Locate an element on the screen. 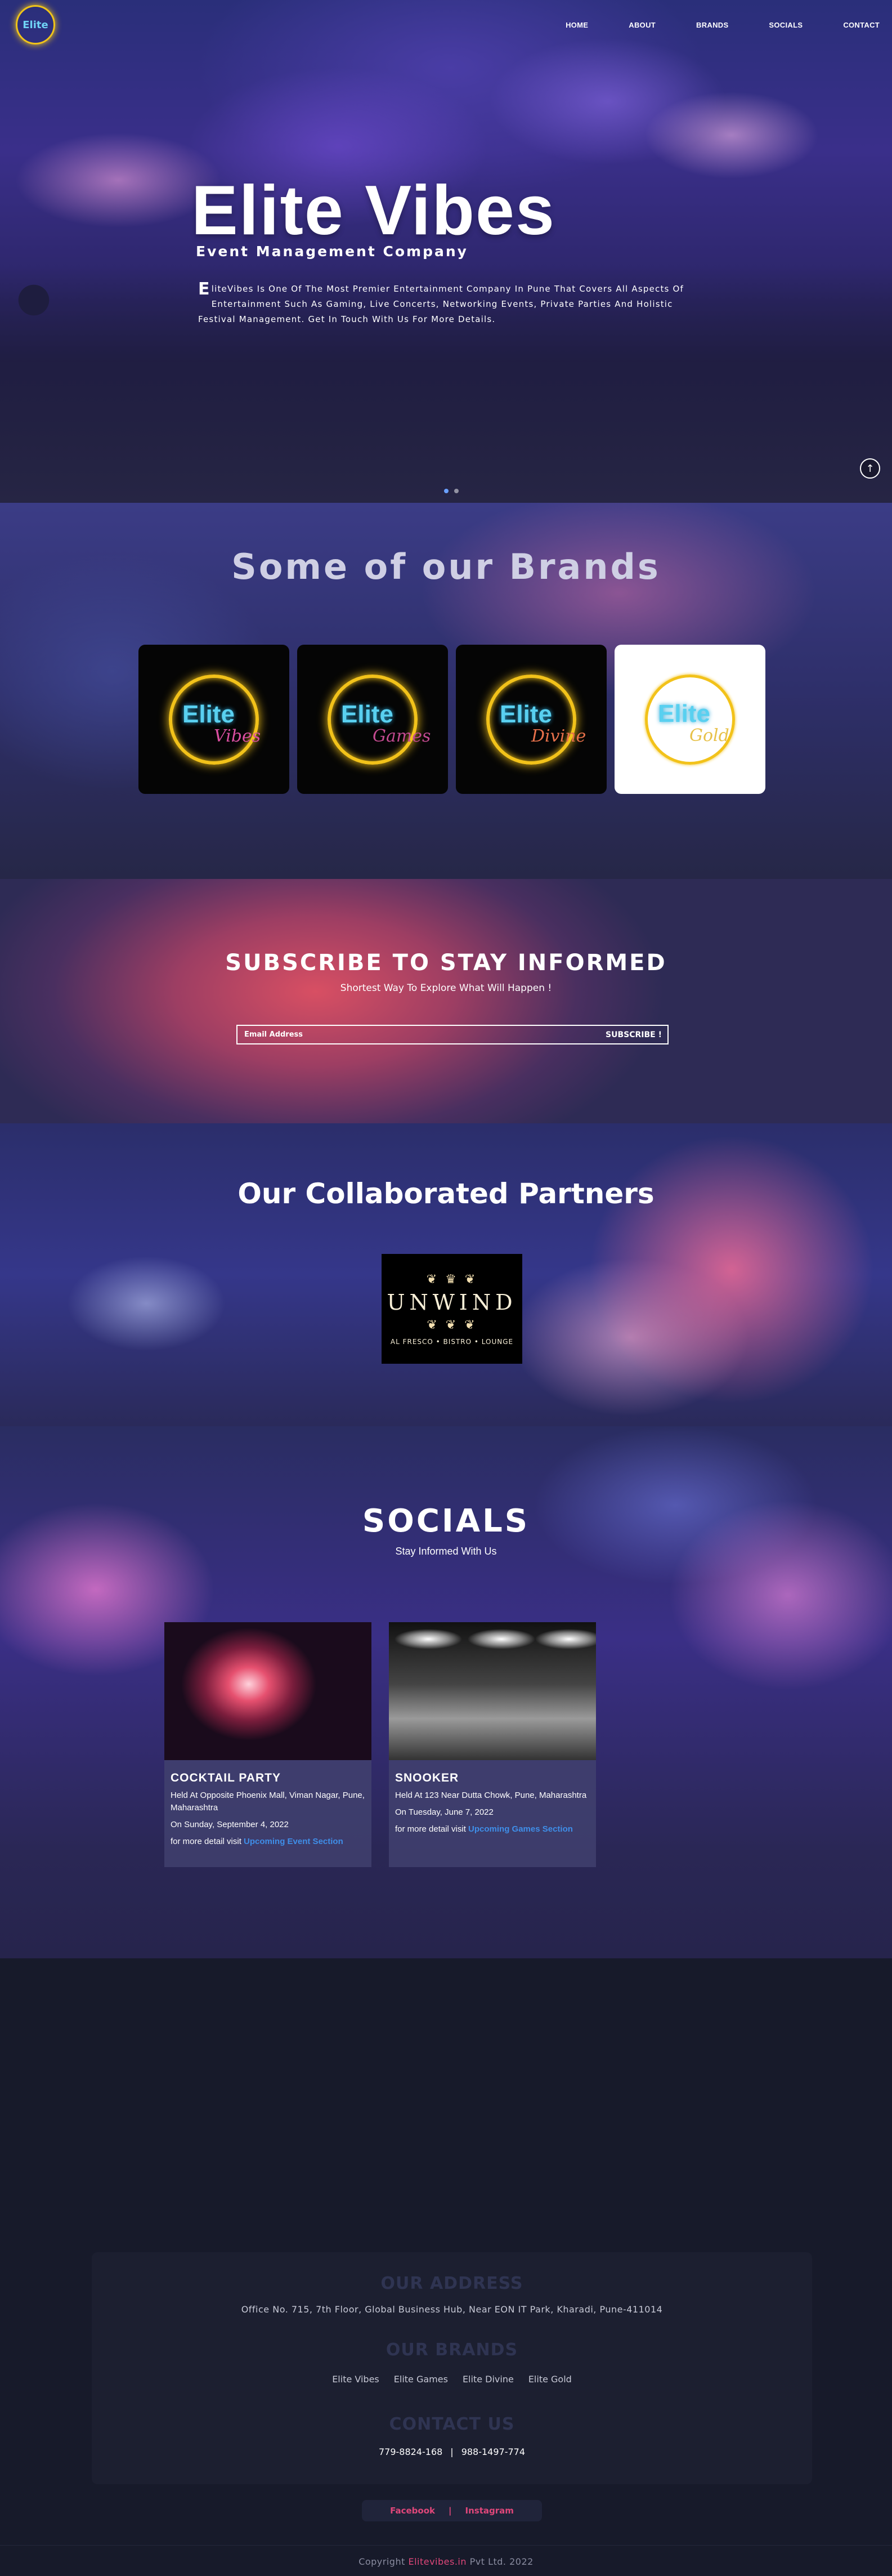  instagram-link: Instagram is located at coordinates (490, 2511).